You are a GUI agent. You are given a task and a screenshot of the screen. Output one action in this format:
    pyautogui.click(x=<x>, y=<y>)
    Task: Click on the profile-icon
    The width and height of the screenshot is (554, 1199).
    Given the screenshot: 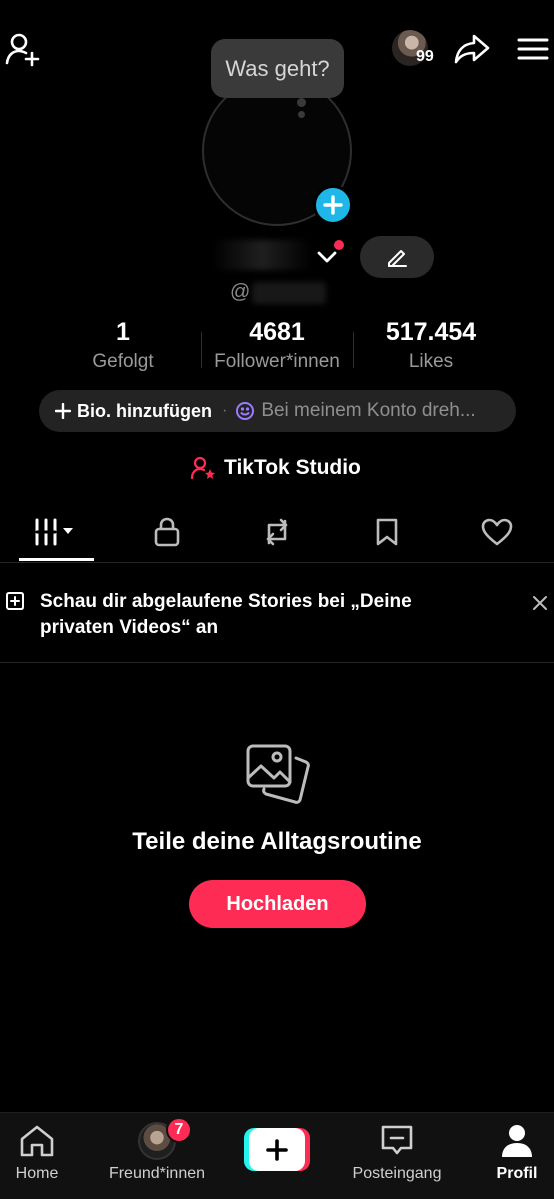 What is the action you would take?
    pyautogui.click(x=517, y=1141)
    